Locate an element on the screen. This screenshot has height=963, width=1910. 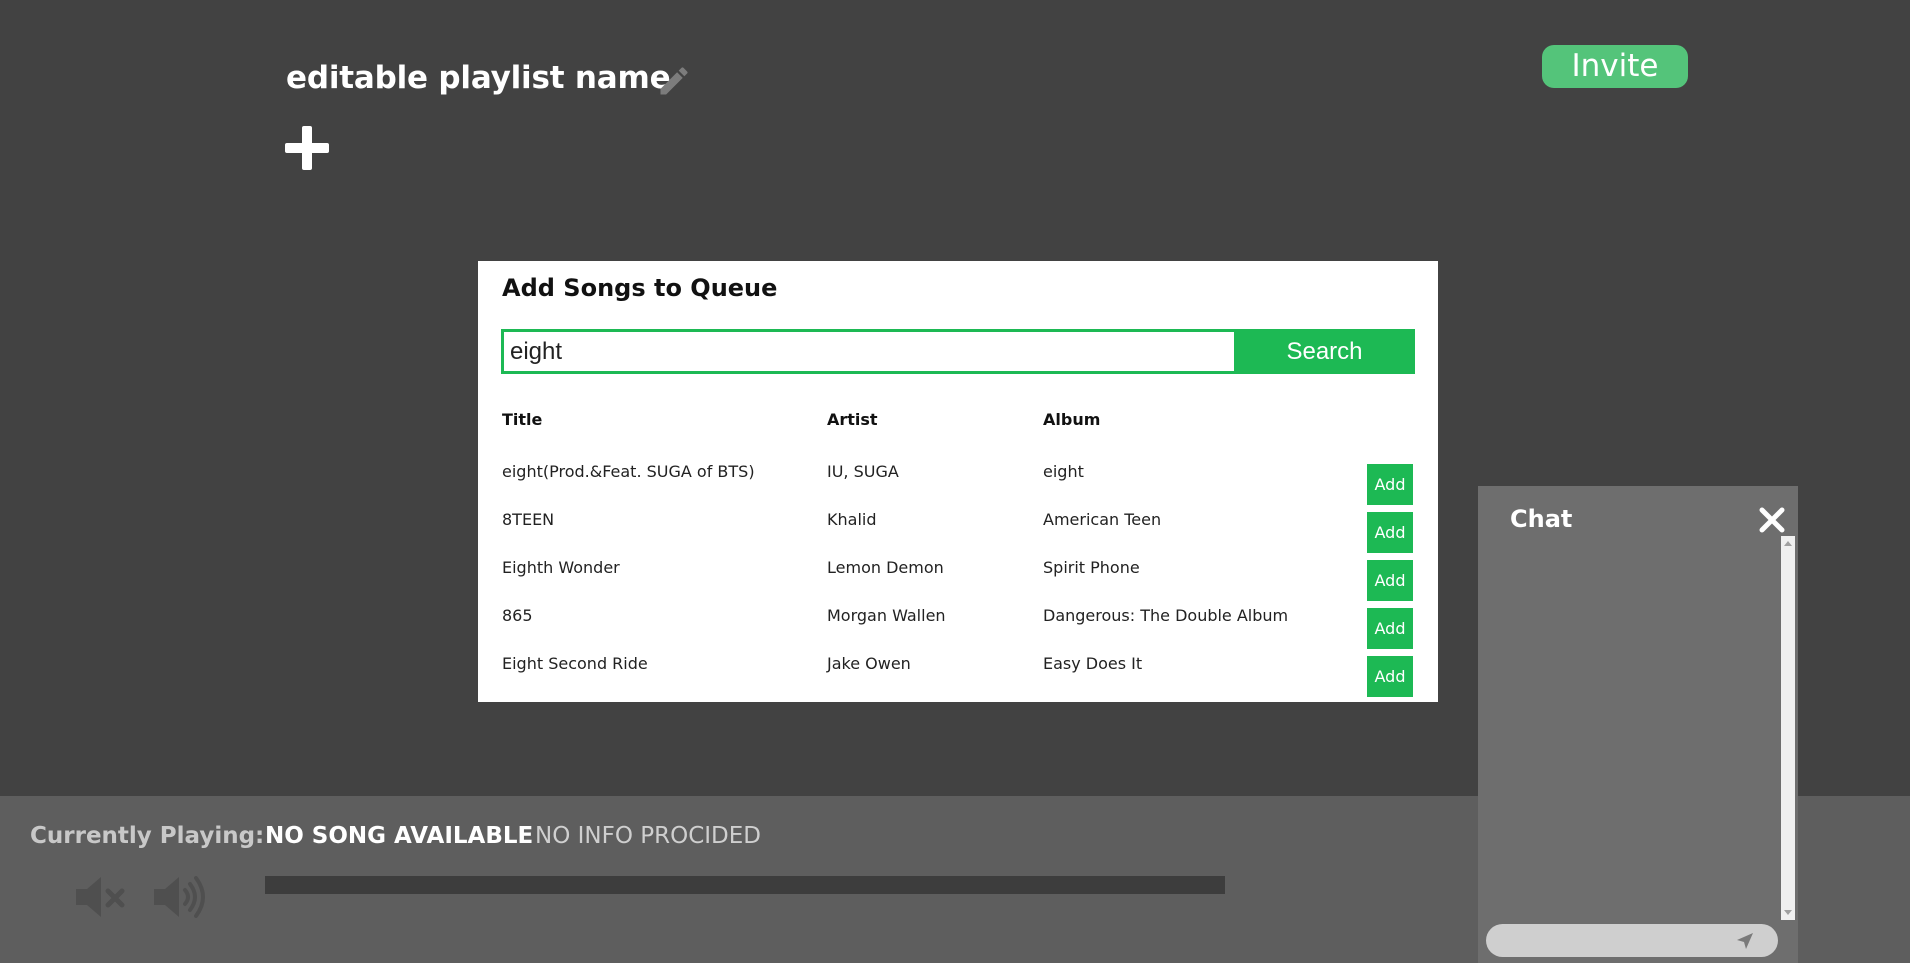
song-album: Spirit Phone is located at coordinates (1091, 567).